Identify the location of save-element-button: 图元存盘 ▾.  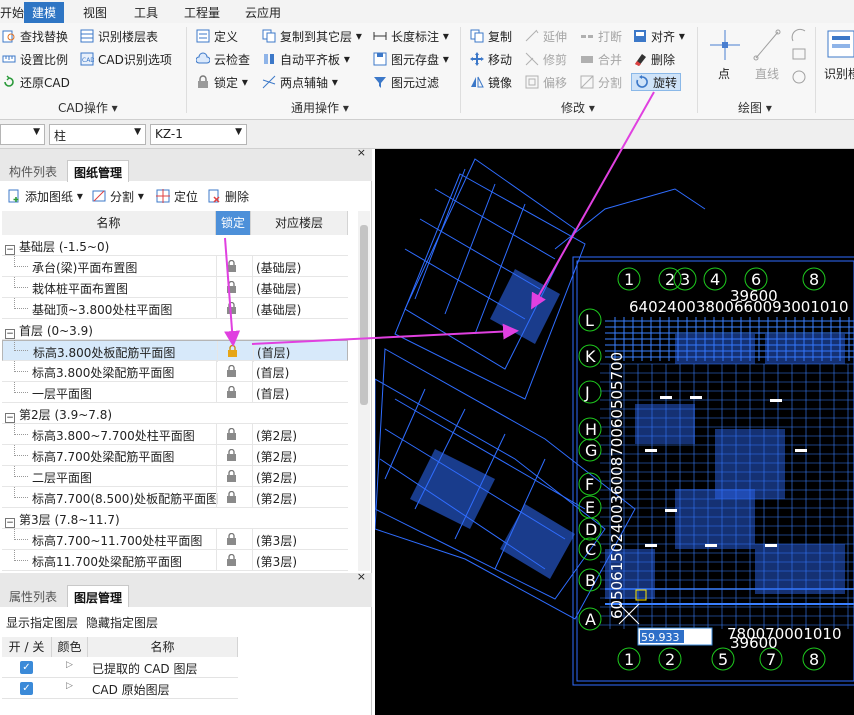
(411, 59).